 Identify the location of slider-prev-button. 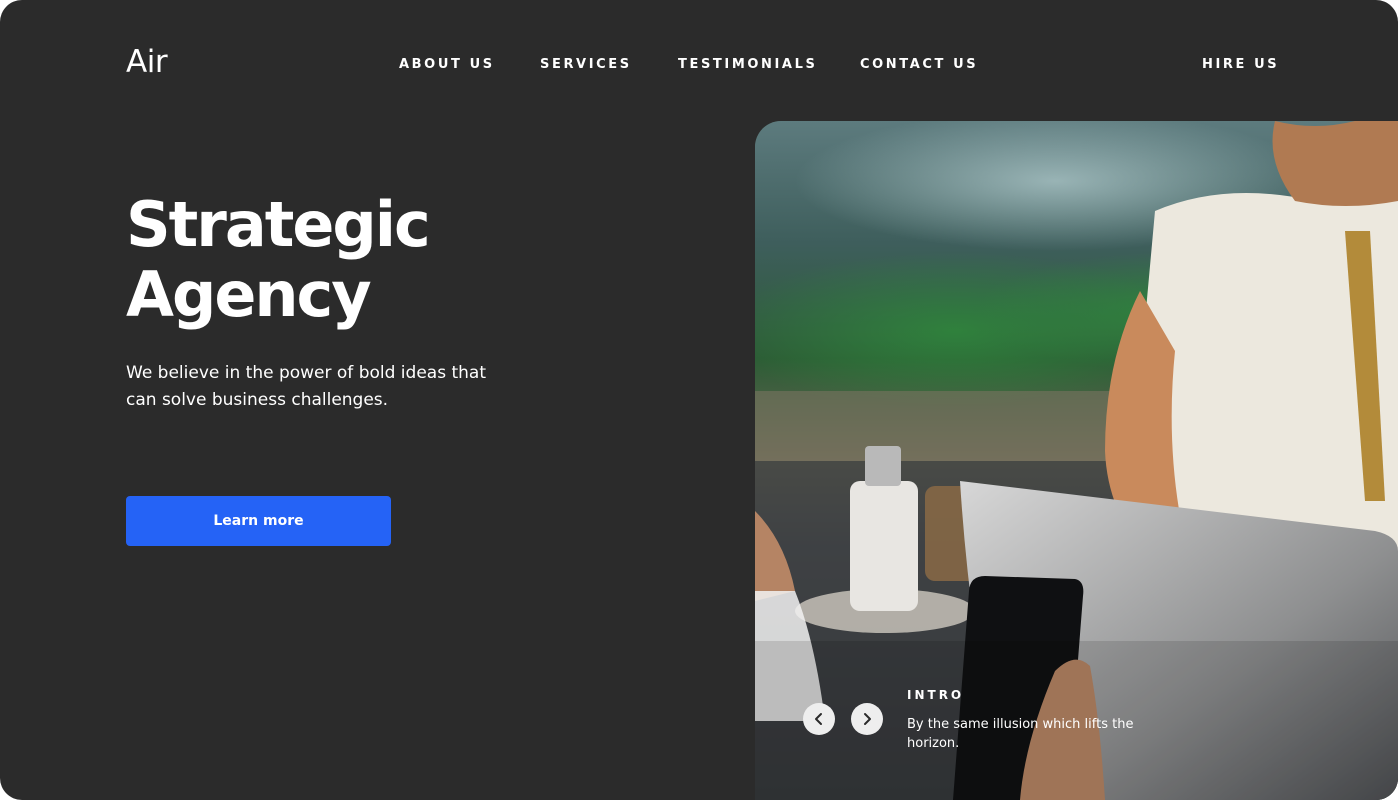
(819, 719).